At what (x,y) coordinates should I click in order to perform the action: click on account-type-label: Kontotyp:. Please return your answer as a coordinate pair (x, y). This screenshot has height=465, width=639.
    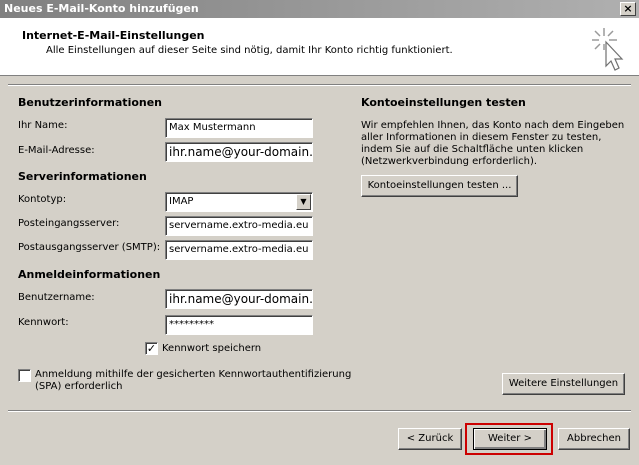
    Looking at the image, I should click on (42, 199).